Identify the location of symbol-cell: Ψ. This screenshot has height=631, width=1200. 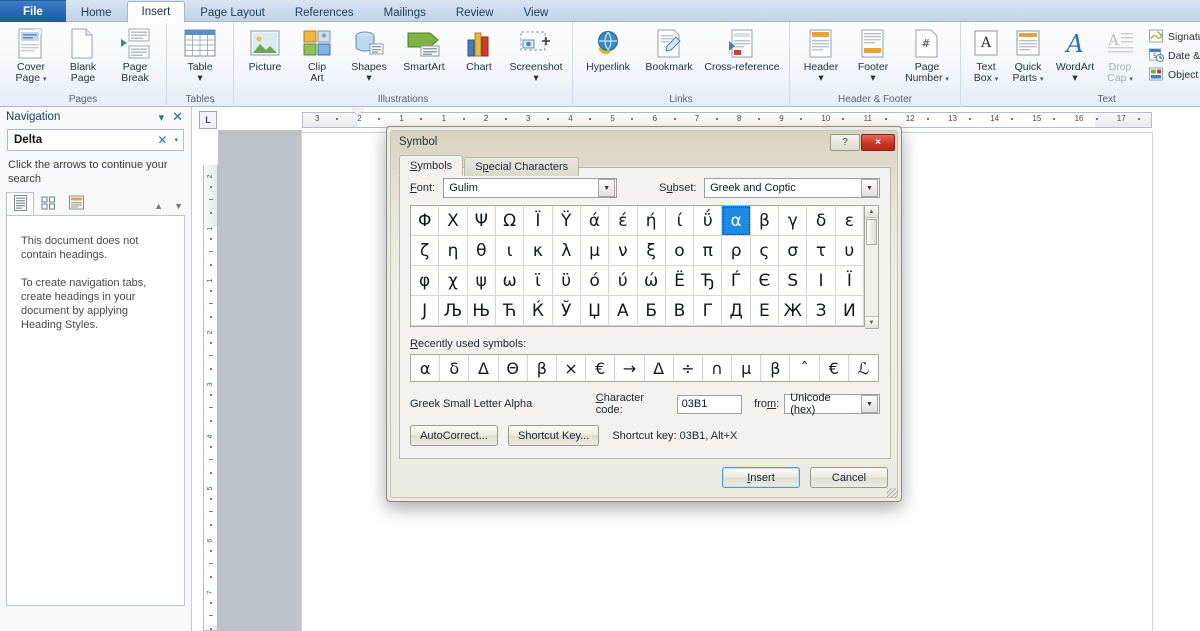
(481, 221).